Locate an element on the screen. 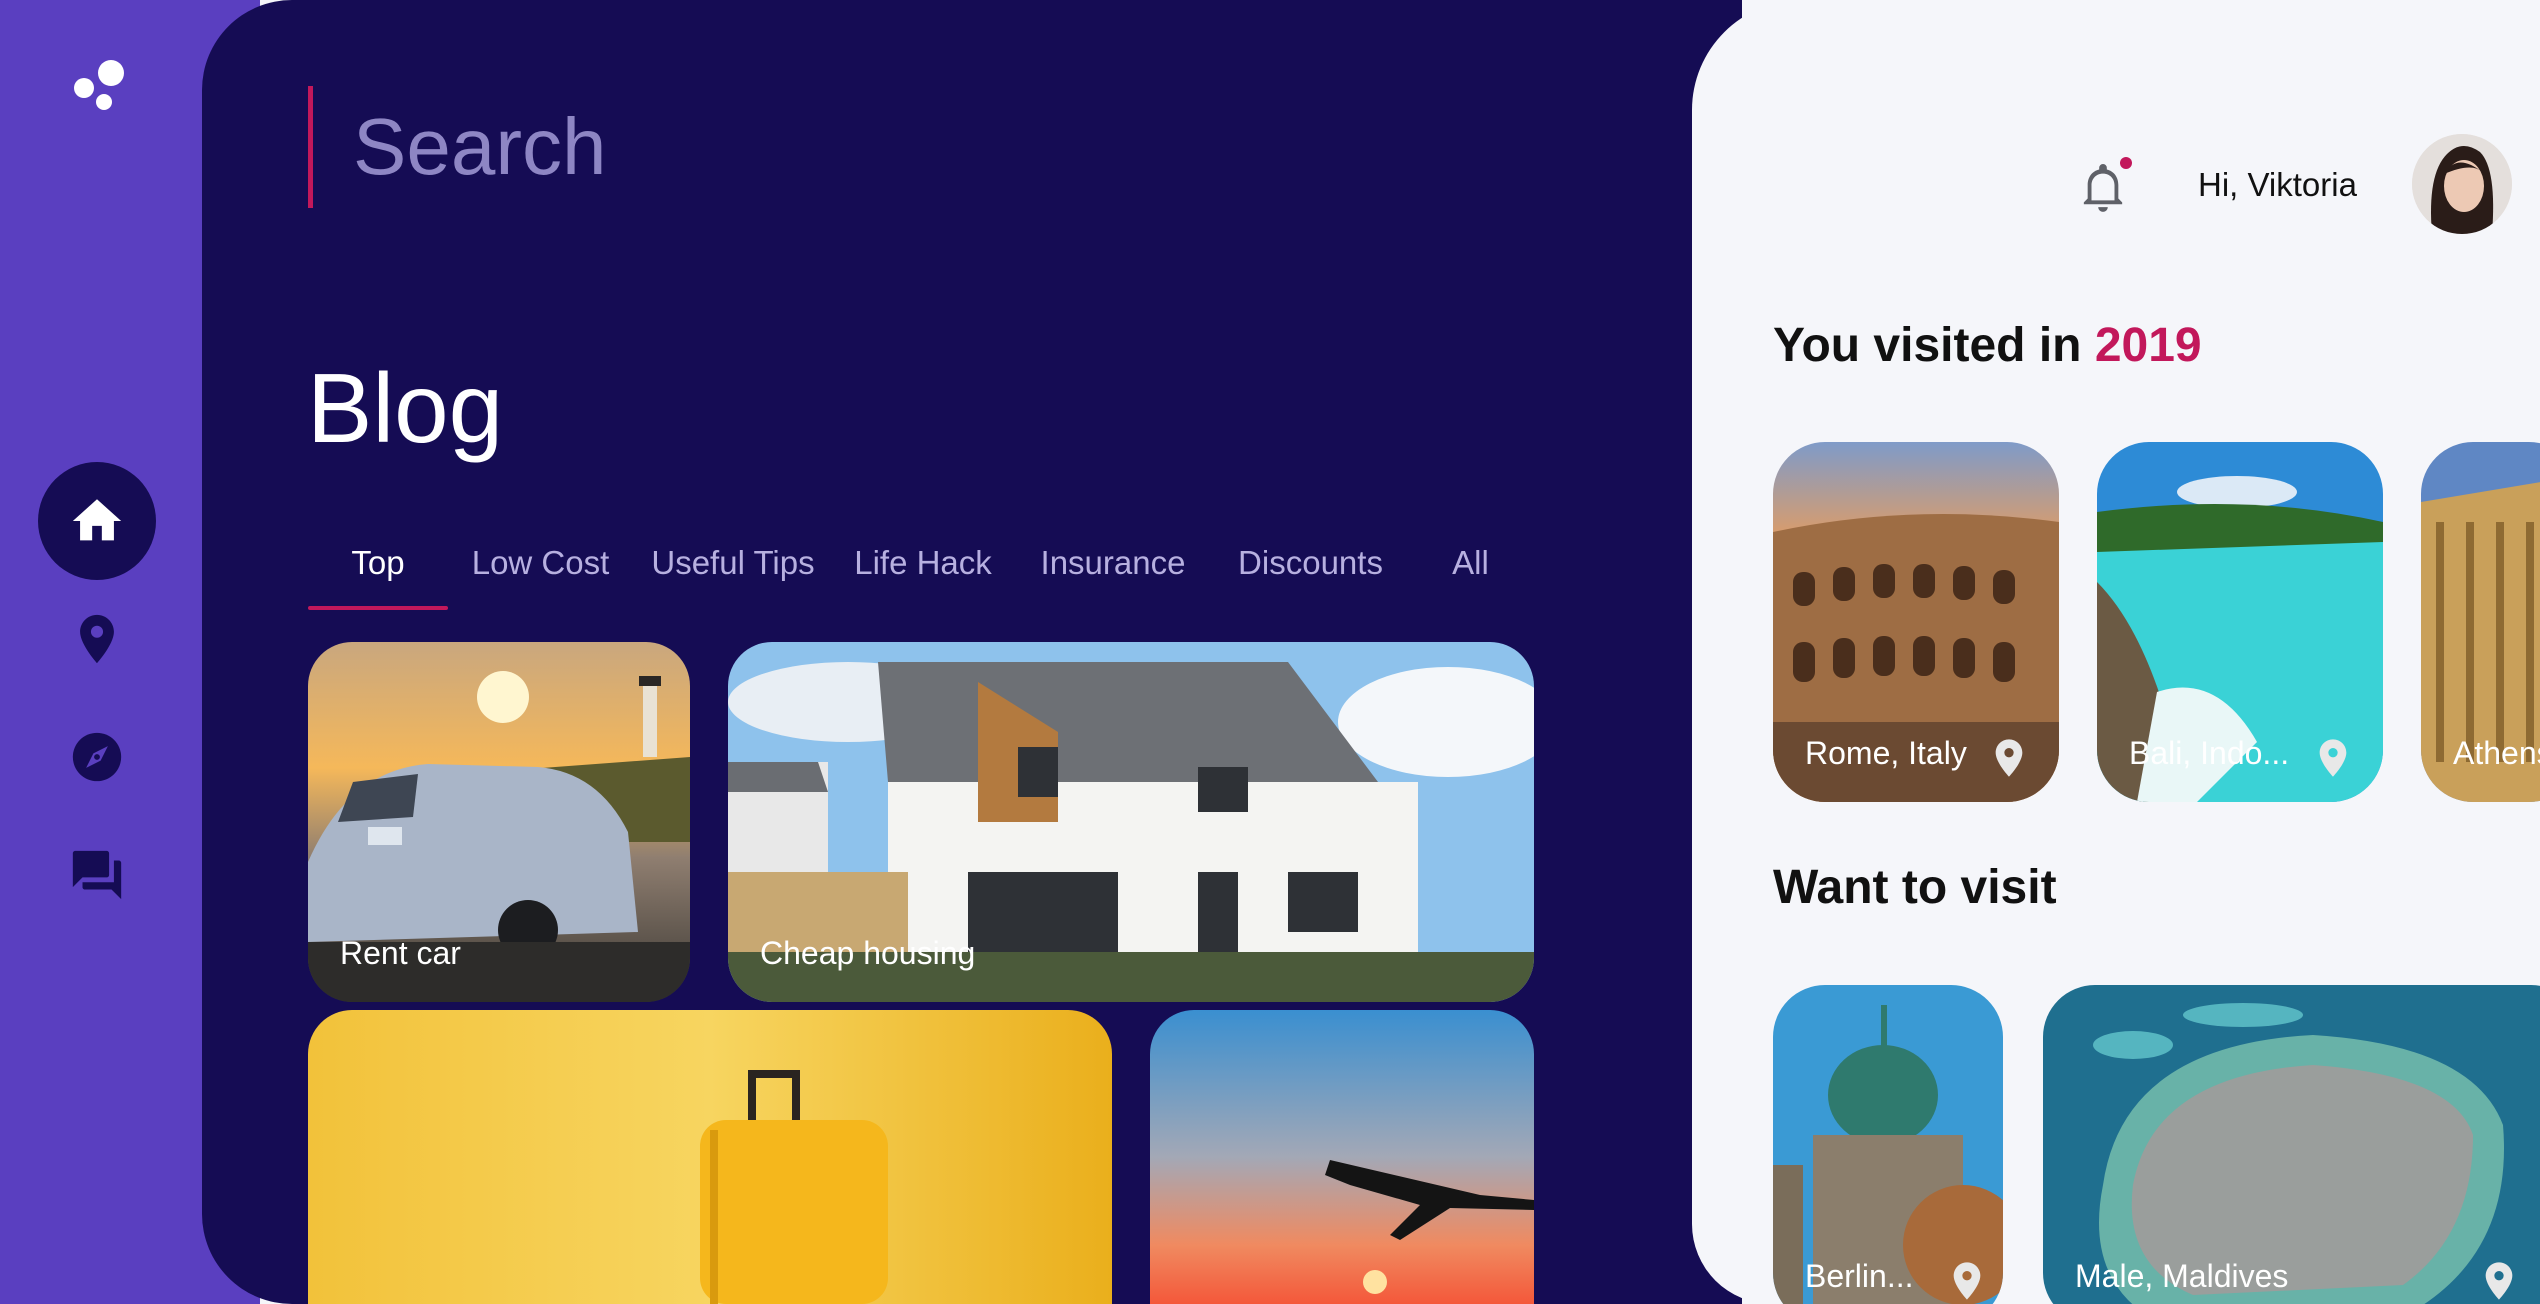 This screenshot has width=2540, height=1304. luggage-photo is located at coordinates (710, 1157).